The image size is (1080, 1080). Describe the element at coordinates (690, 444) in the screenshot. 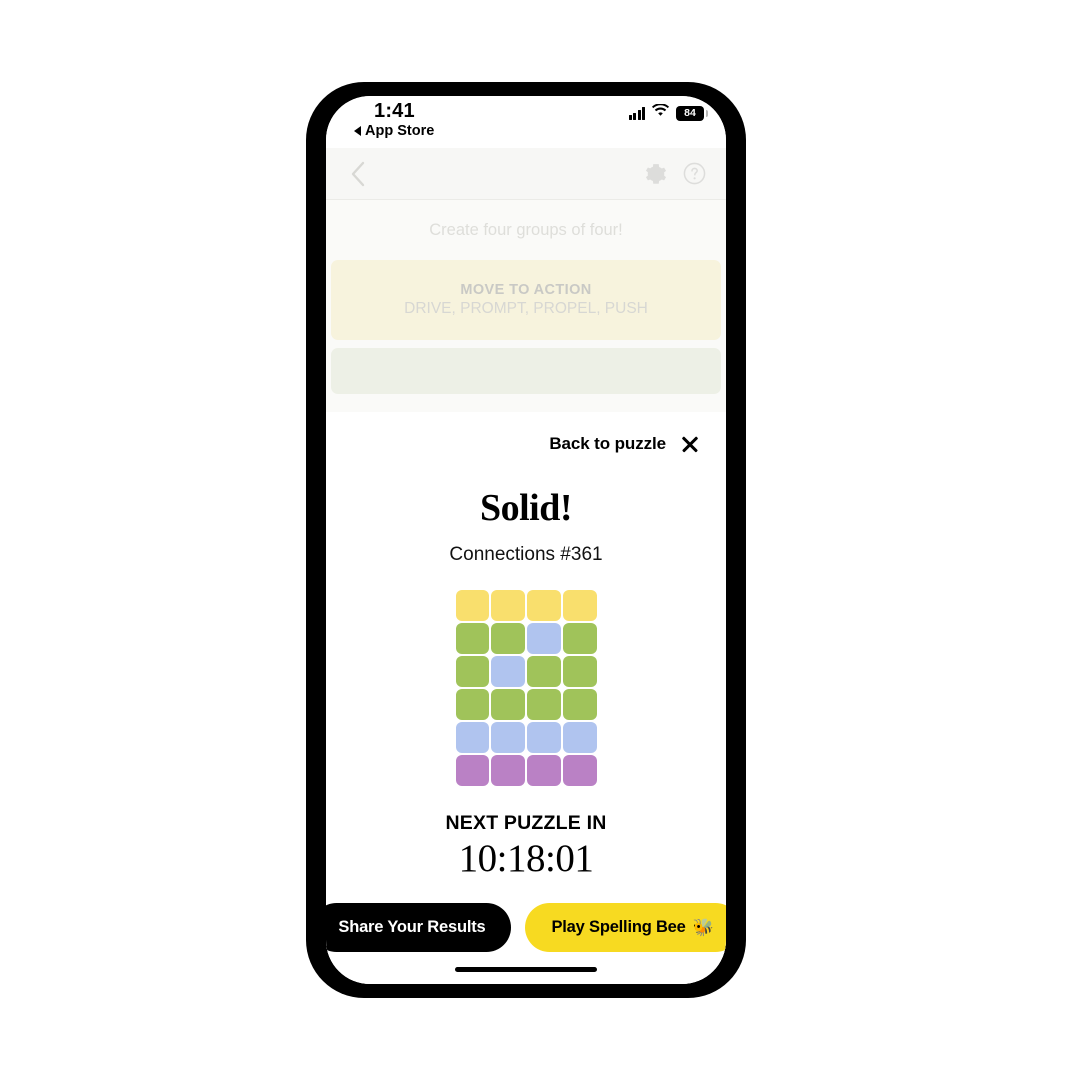

I see `close-icon` at that location.